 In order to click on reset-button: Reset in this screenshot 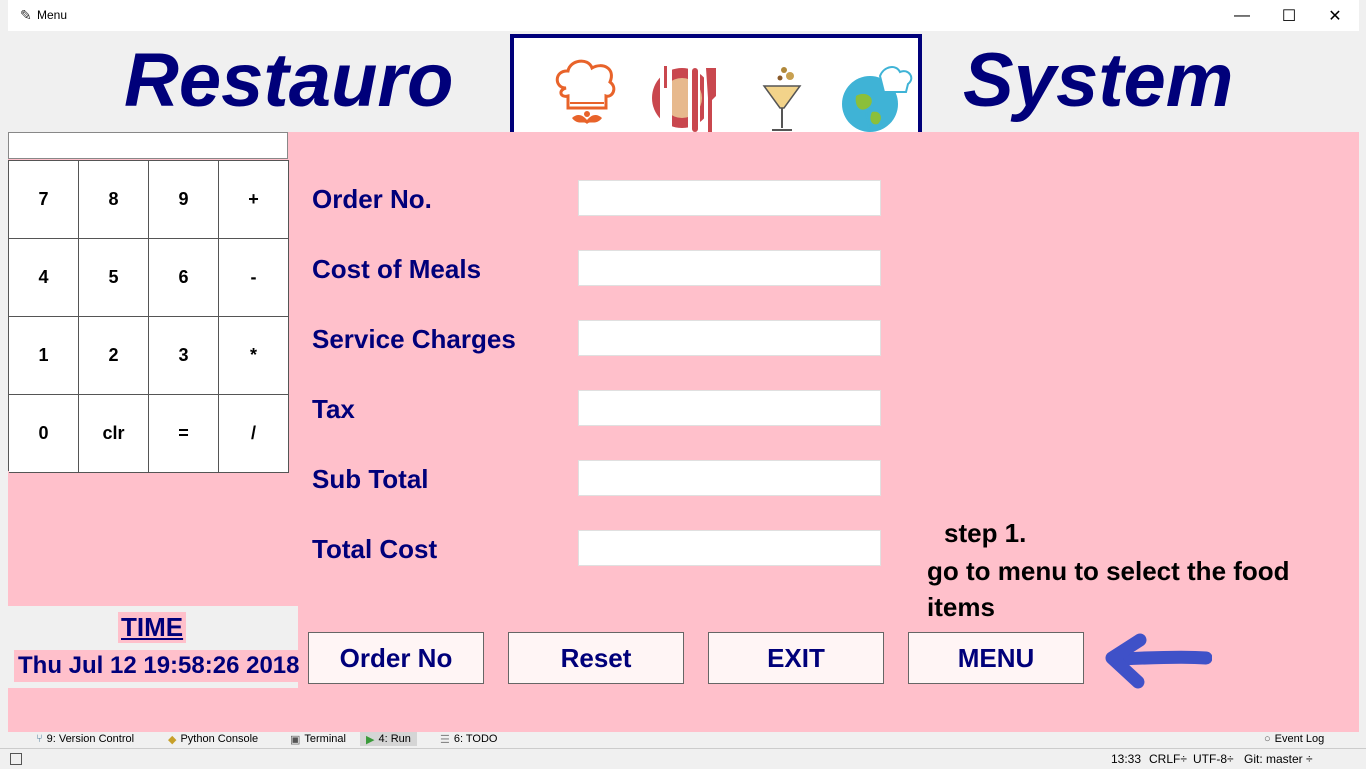, I will do `click(596, 658)`.